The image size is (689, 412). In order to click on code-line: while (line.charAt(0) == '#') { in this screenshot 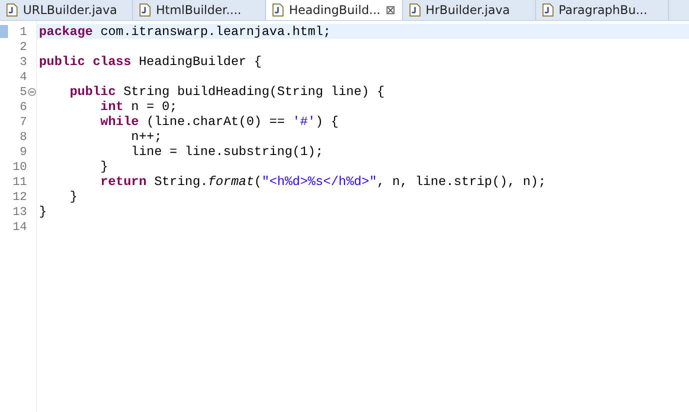, I will do `click(219, 121)`.